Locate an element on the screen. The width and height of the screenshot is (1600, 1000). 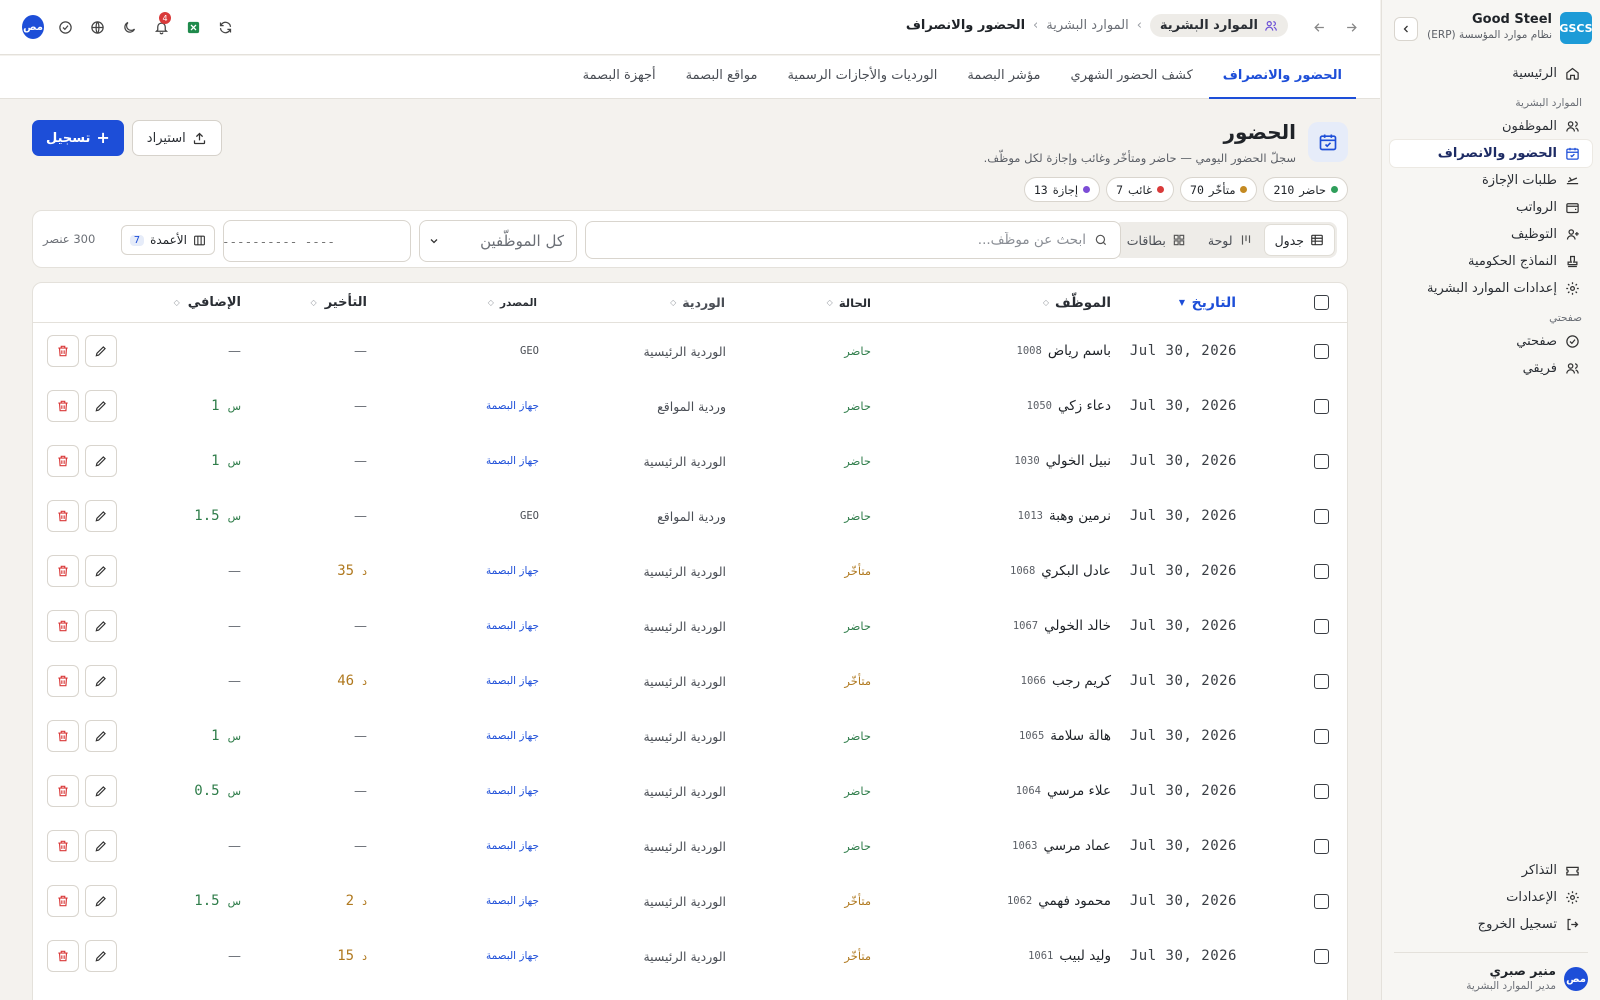
search-input is located at coordinates (842, 240).